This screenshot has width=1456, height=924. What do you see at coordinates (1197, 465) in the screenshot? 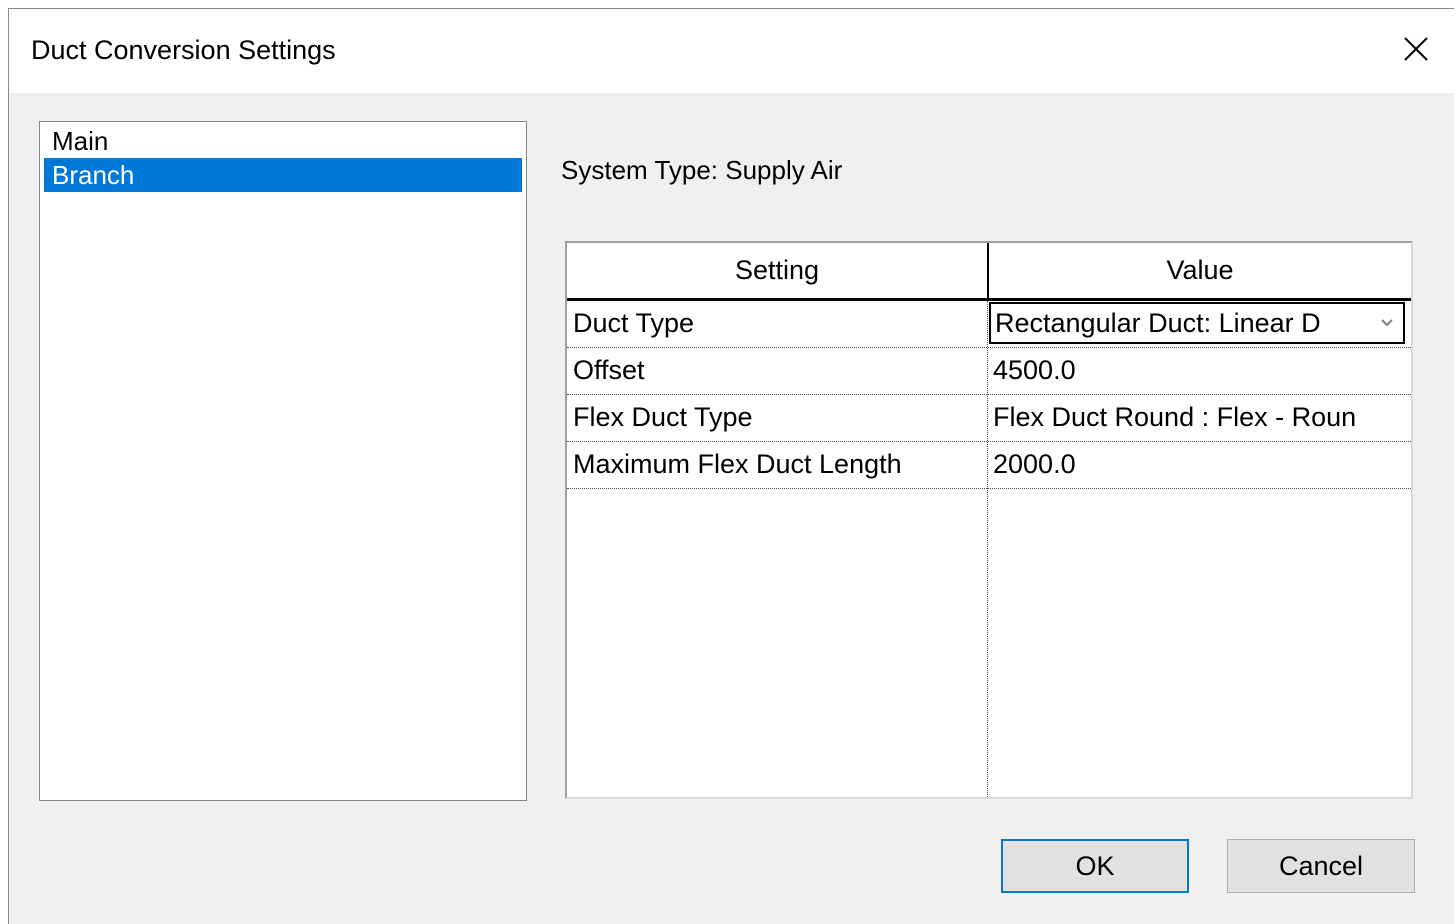
I see `value-cell: 2000.0` at bounding box center [1197, 465].